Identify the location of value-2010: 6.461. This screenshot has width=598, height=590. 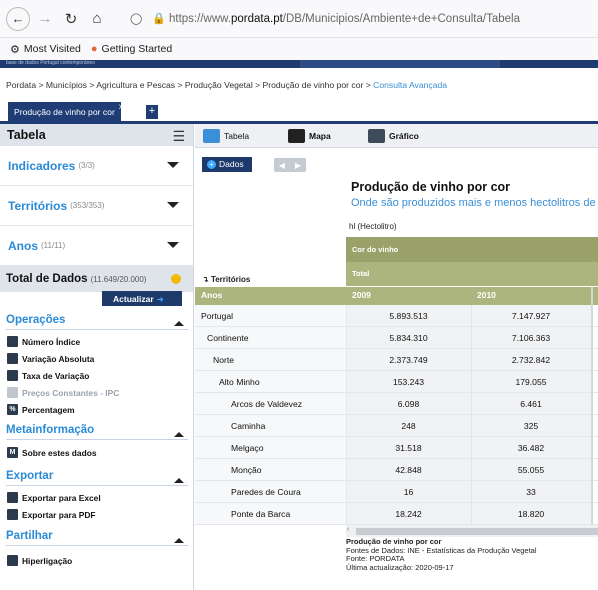
(531, 404).